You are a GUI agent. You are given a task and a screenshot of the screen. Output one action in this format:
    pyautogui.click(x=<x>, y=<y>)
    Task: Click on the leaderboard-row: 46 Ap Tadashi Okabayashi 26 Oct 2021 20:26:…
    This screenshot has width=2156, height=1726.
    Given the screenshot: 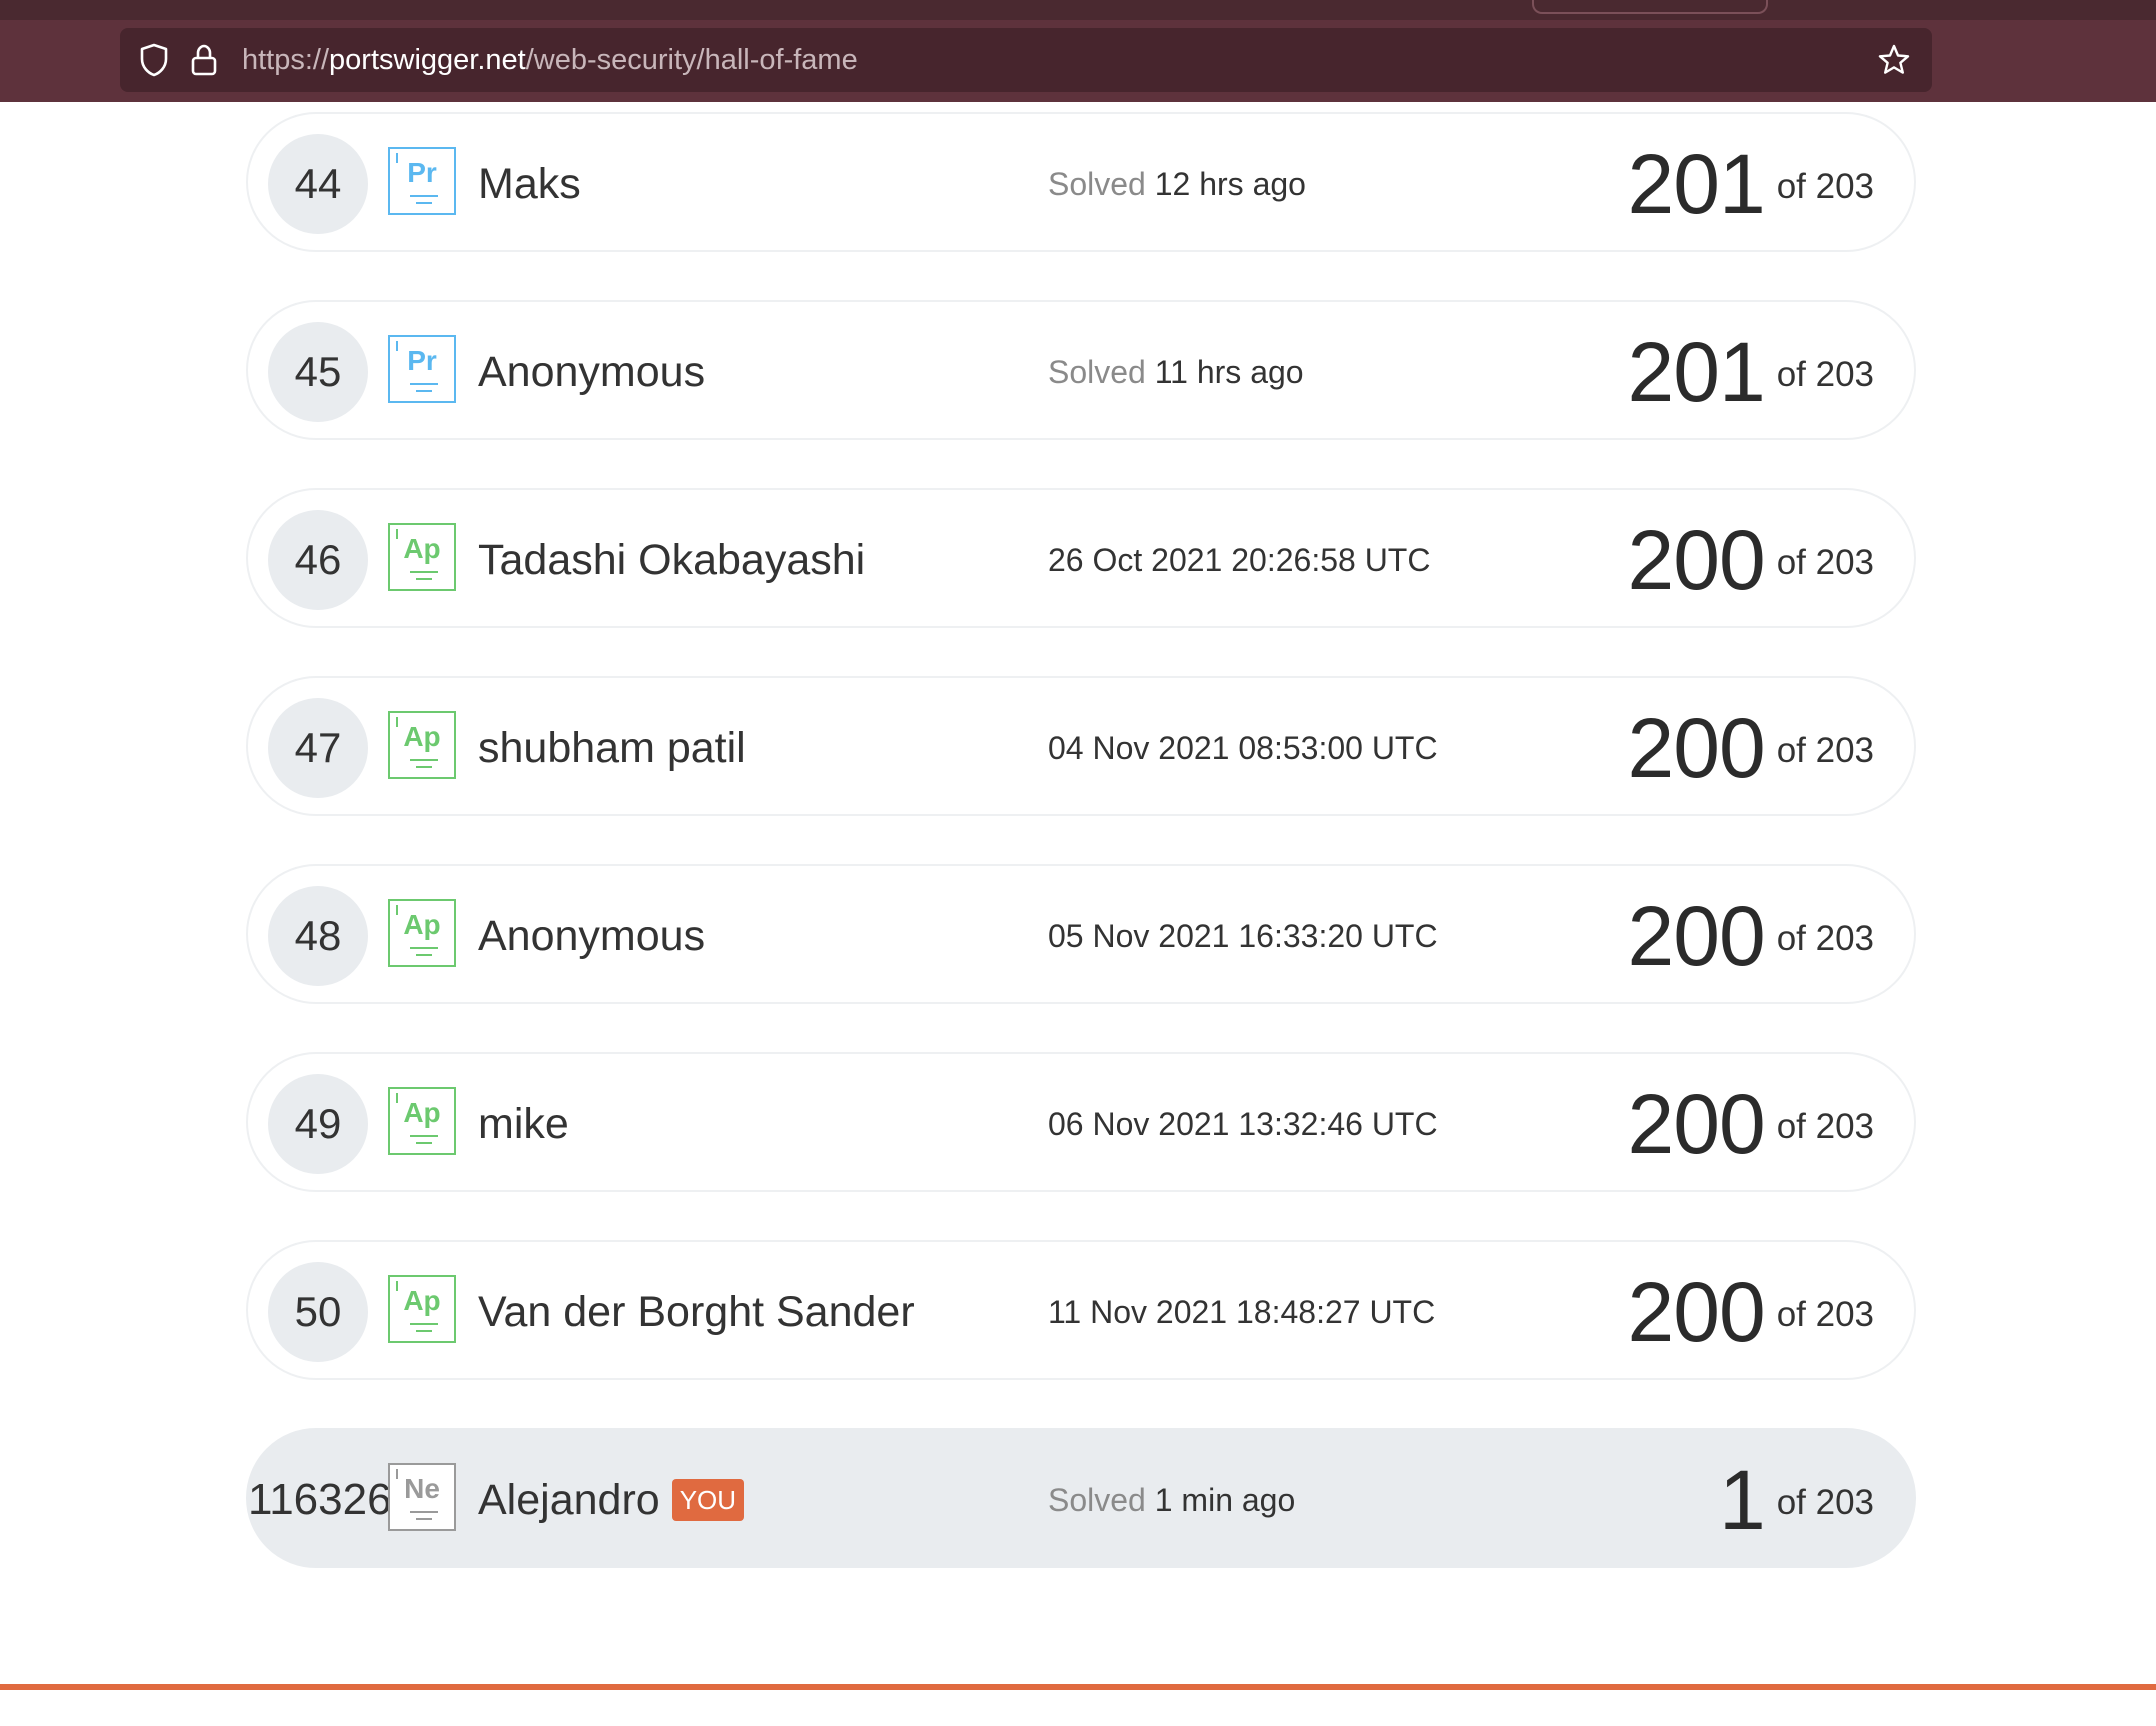 What is the action you would take?
    pyautogui.click(x=1081, y=558)
    